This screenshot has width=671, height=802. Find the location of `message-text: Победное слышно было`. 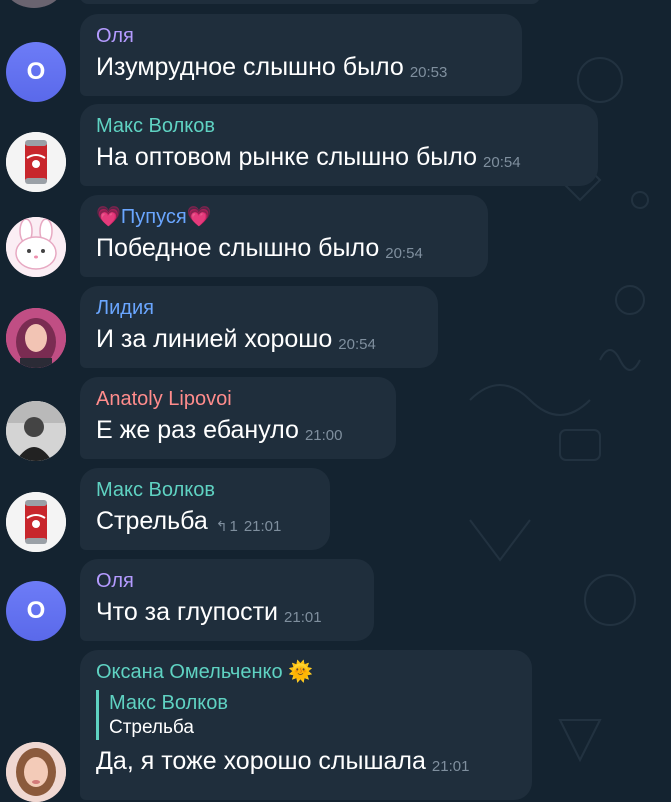

message-text: Победное слышно было is located at coordinates (238, 248).